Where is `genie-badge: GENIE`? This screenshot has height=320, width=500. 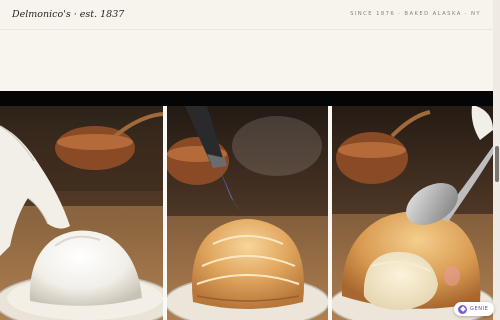 genie-badge: GENIE is located at coordinates (474, 309).